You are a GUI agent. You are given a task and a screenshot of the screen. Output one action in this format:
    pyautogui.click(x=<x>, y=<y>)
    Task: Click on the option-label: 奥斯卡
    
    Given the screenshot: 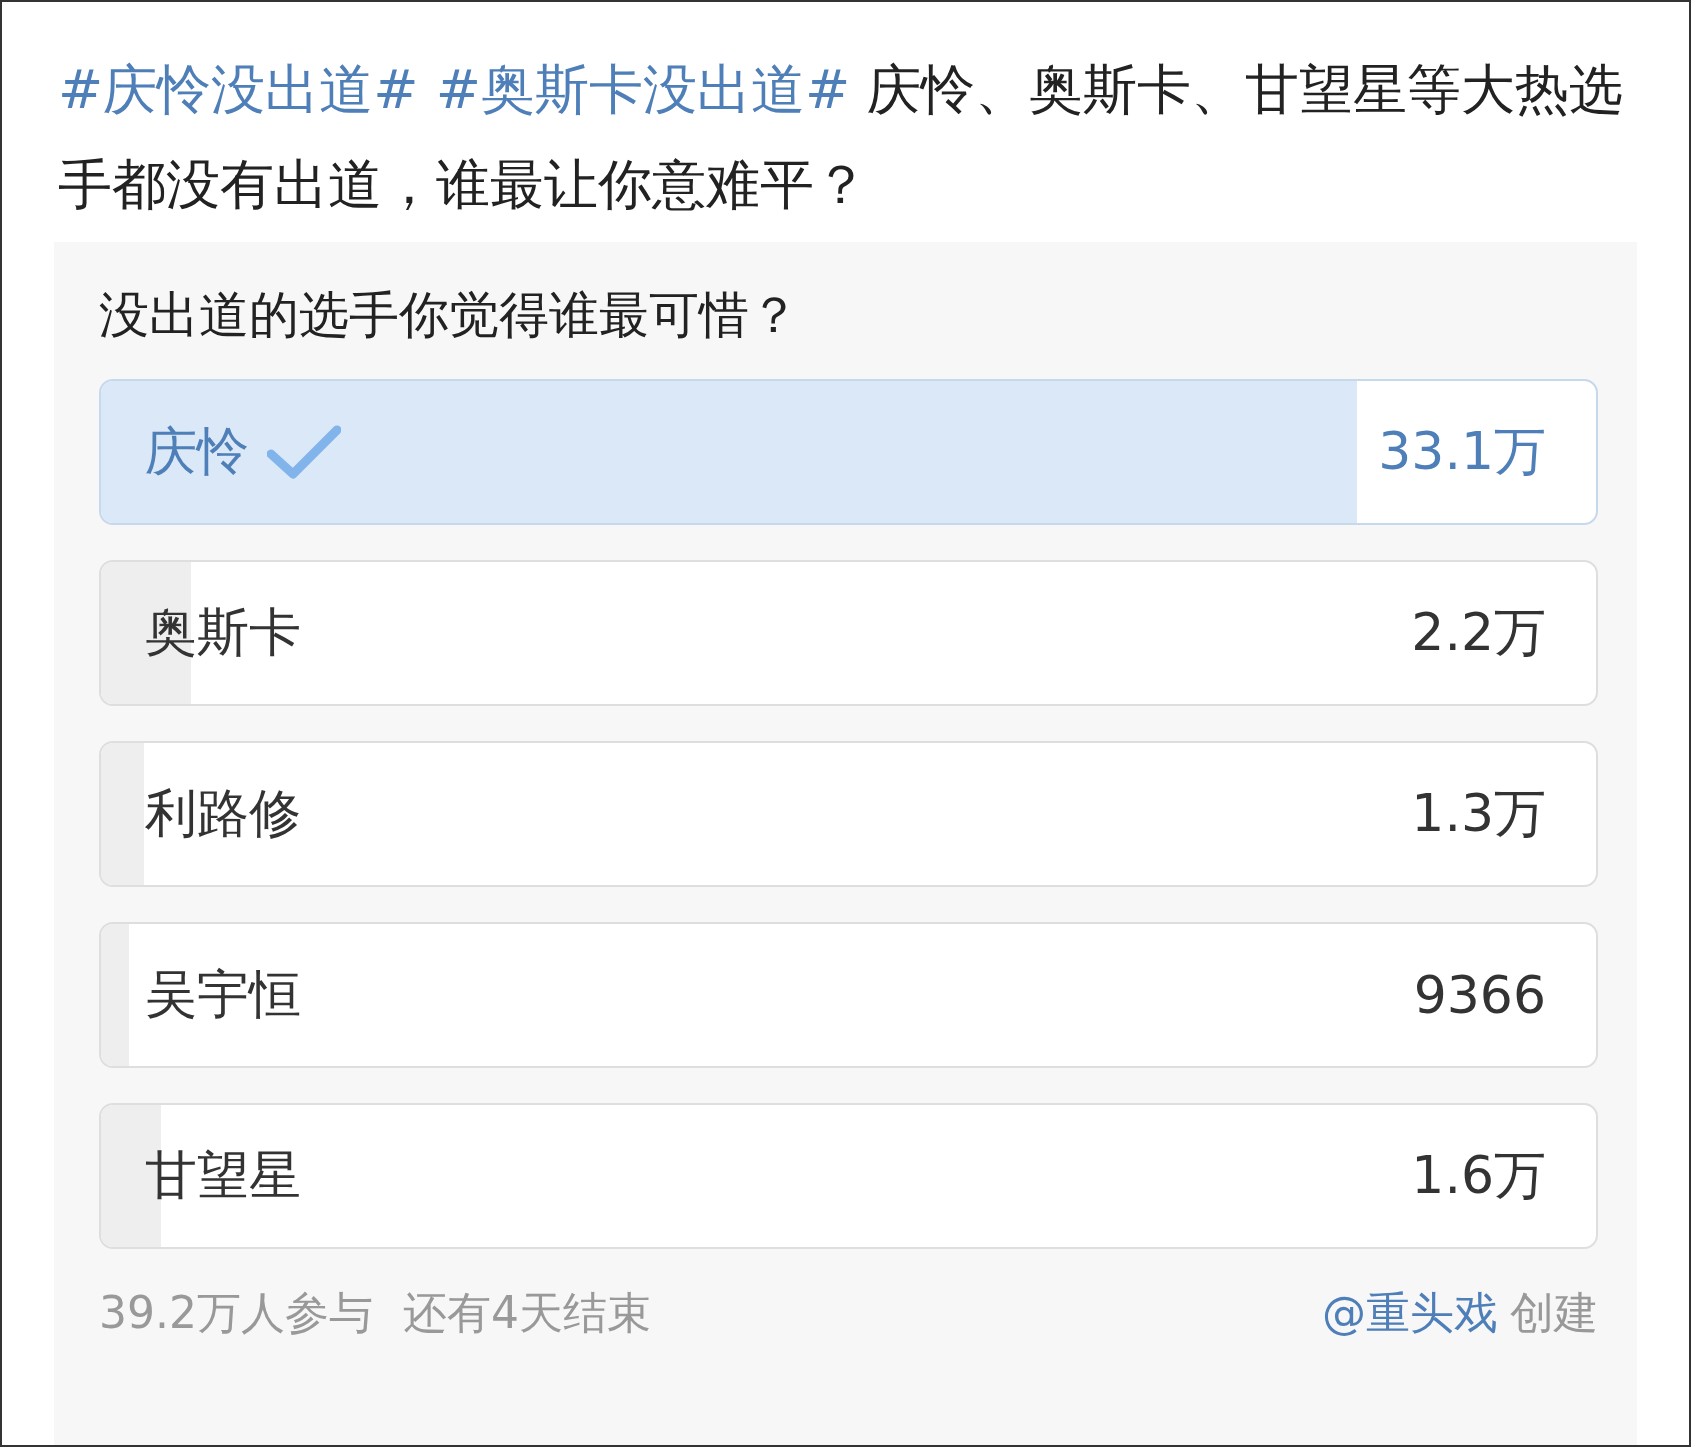 What is the action you would take?
    pyautogui.click(x=223, y=632)
    